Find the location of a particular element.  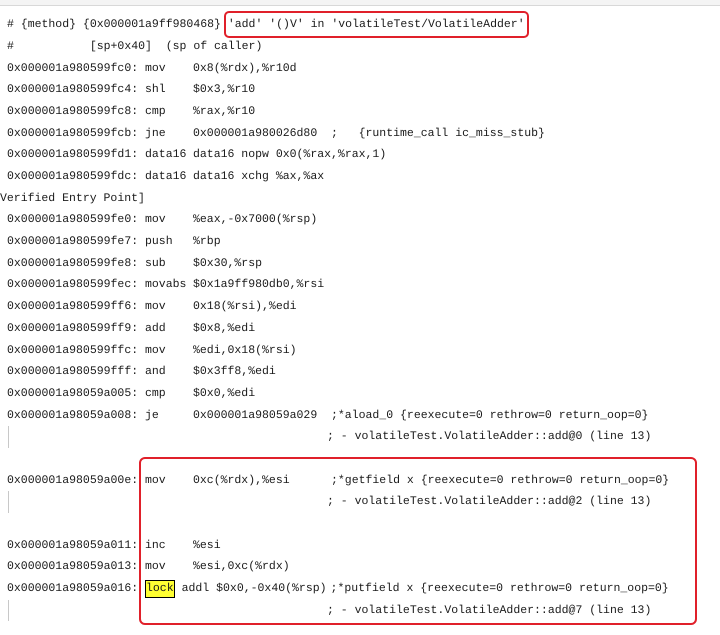

instruction-operands: $0x8,%edi is located at coordinates (224, 328).